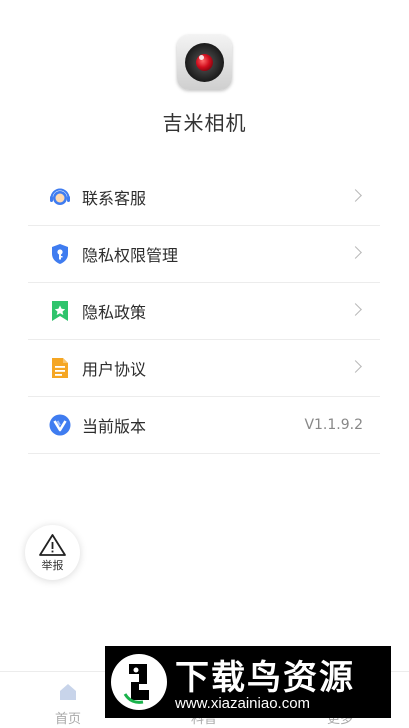  What do you see at coordinates (204, 425) in the screenshot?
I see `menu-item-current-version: 当前版本 V1.1.9.2` at bounding box center [204, 425].